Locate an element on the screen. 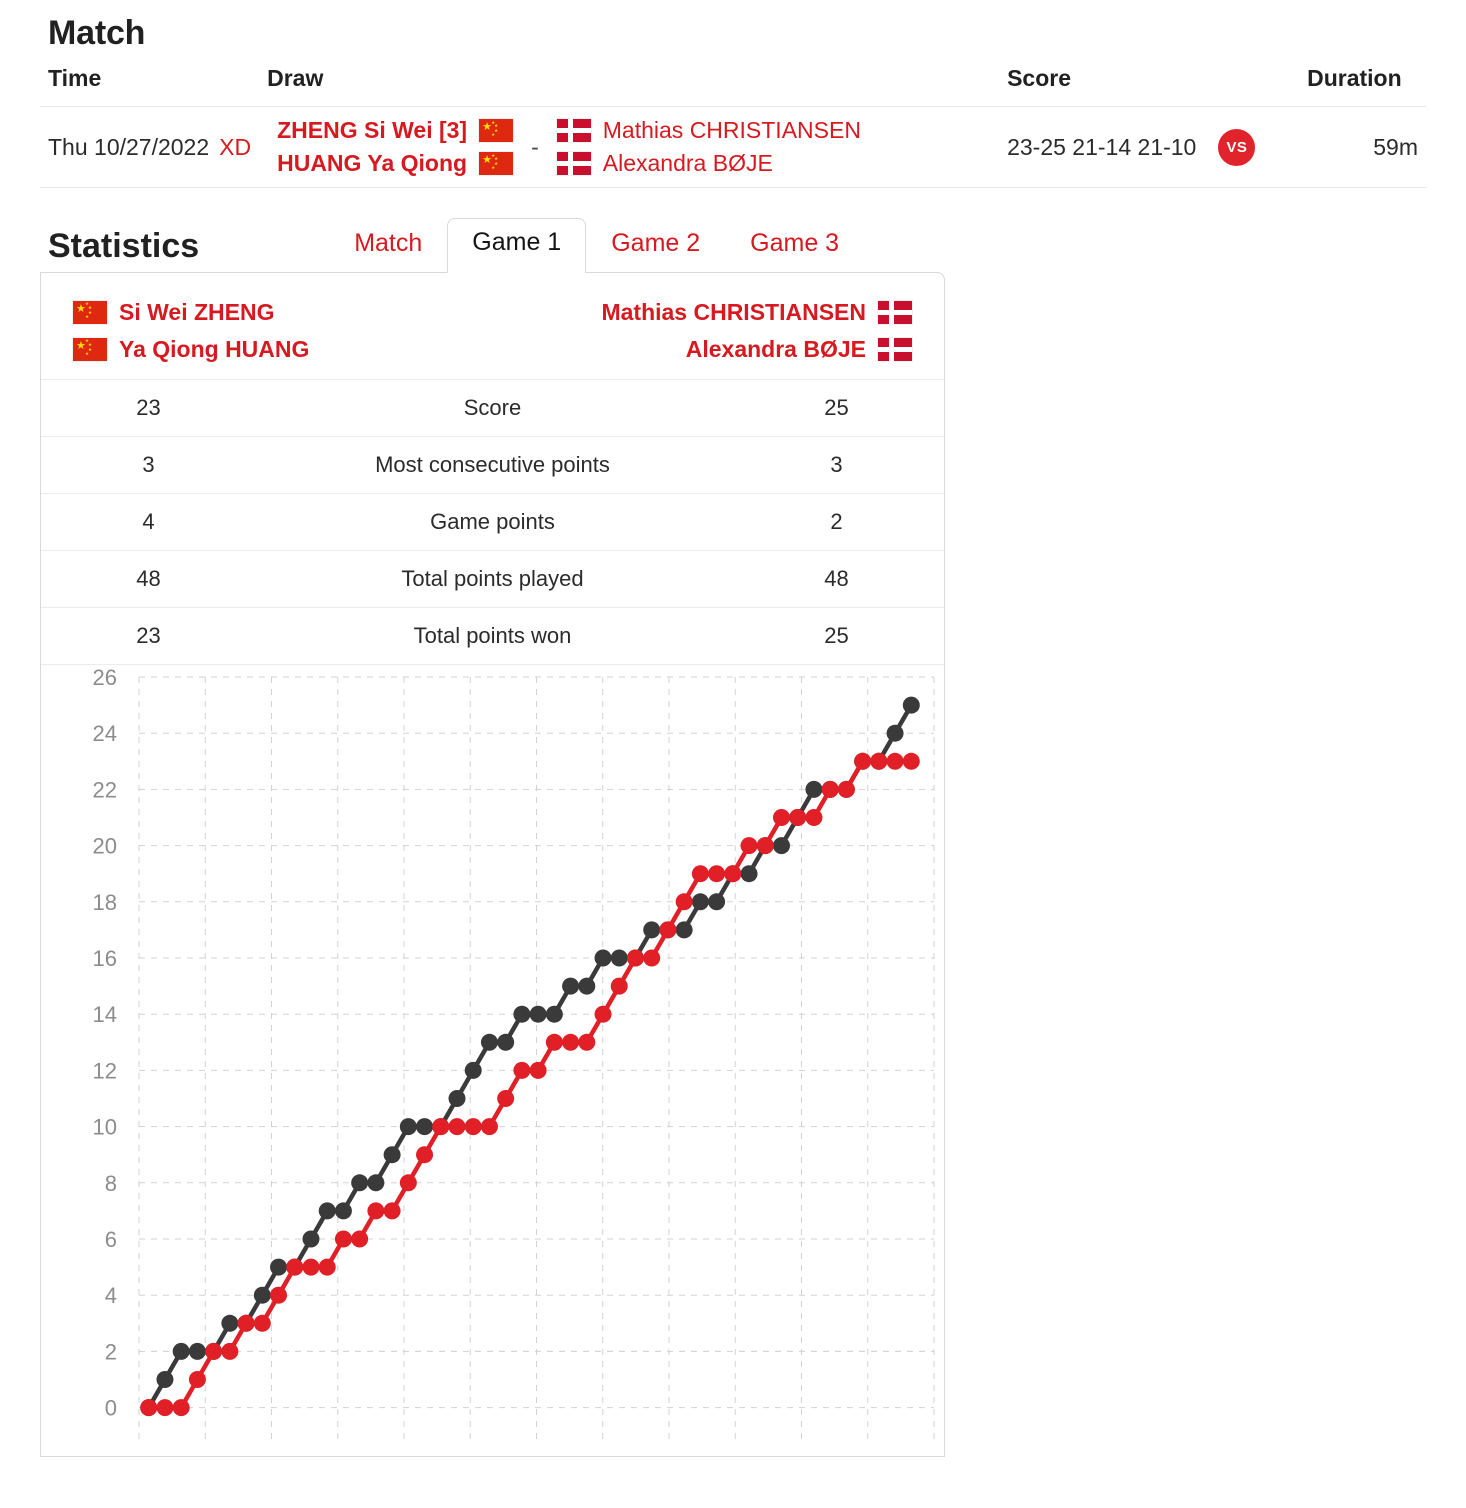  right-team: Mathias CHRISTIANSEN Alexandra BØJE is located at coordinates (708, 147).